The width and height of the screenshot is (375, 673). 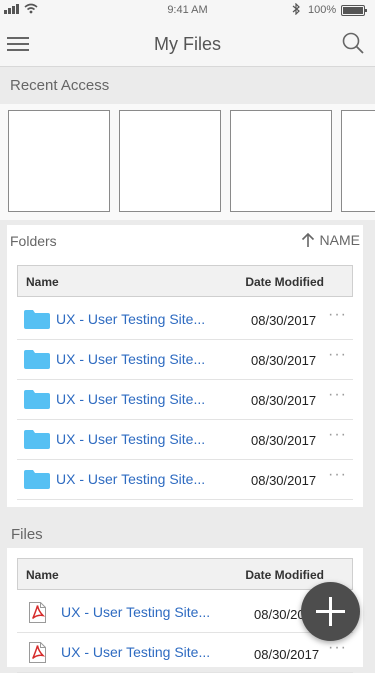 I want to click on header: My Files, so click(x=187, y=43).